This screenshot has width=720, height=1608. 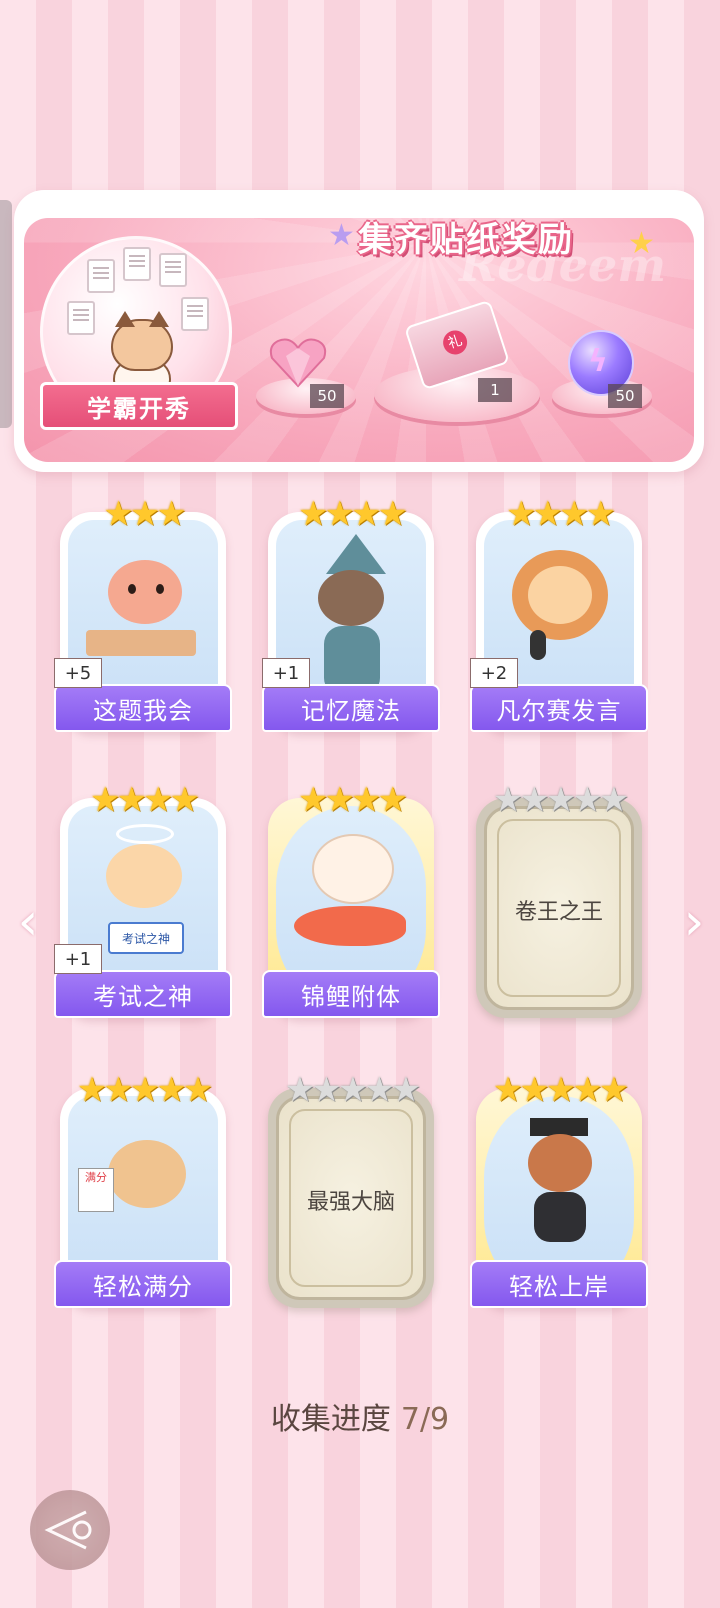 I want to click on banner-title: 集齐贴纸奖励, so click(x=466, y=239).